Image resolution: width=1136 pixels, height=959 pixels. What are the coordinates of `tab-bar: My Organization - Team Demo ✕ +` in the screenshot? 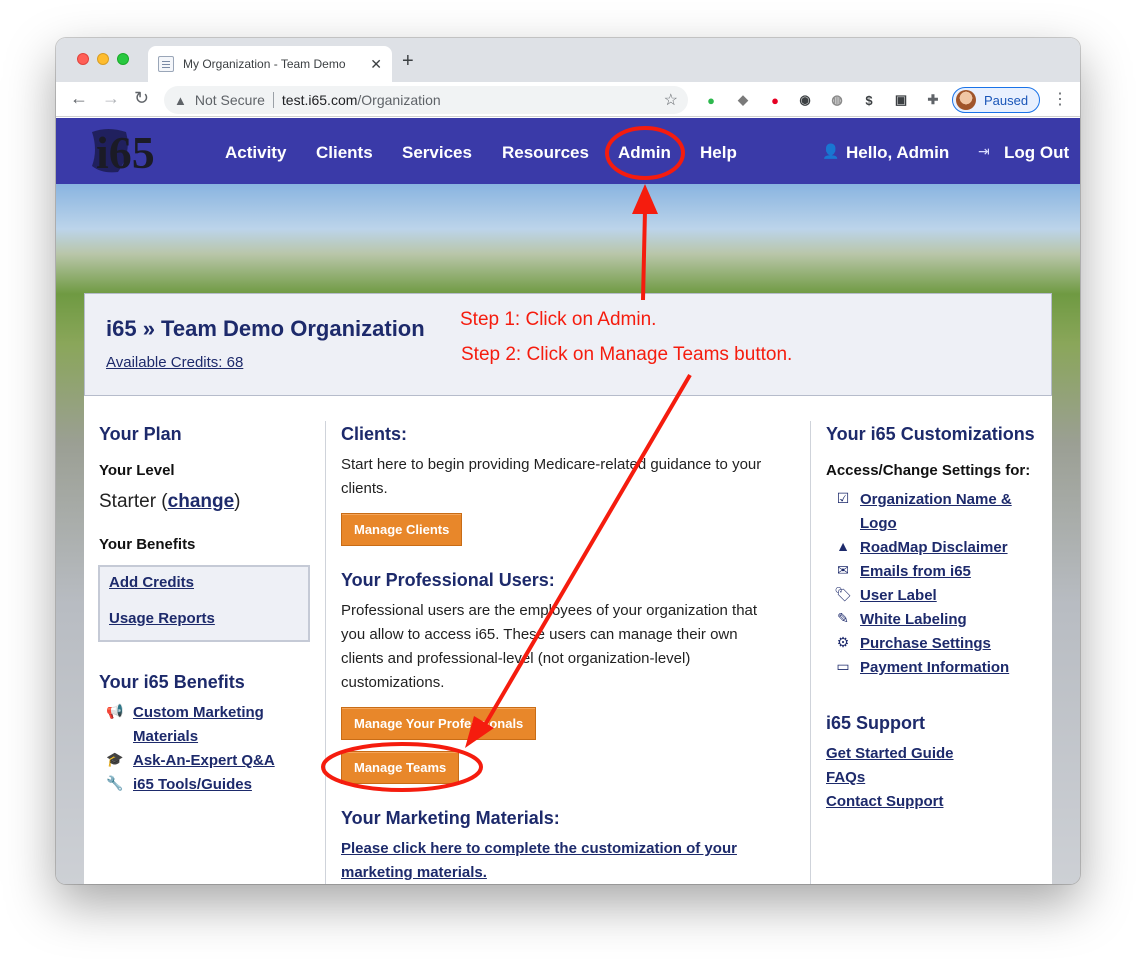 It's located at (568, 60).